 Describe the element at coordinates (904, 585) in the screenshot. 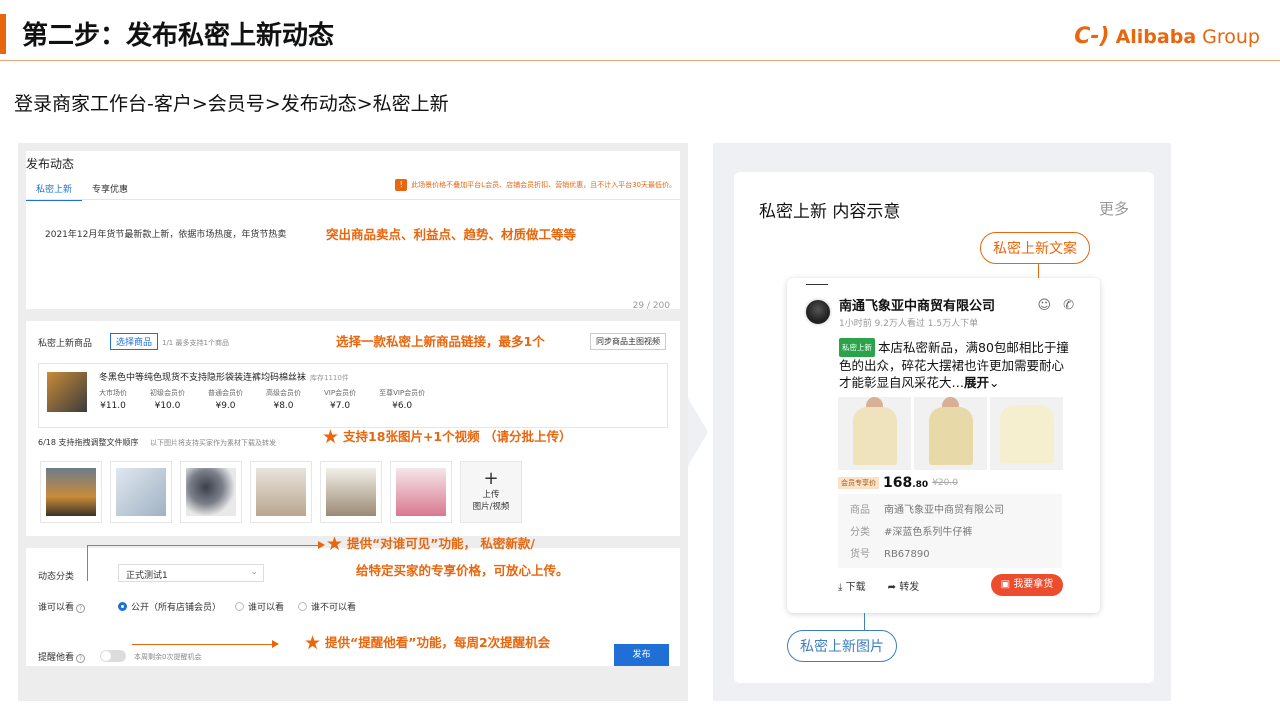

I see `share-button: ➦ 转发` at that location.